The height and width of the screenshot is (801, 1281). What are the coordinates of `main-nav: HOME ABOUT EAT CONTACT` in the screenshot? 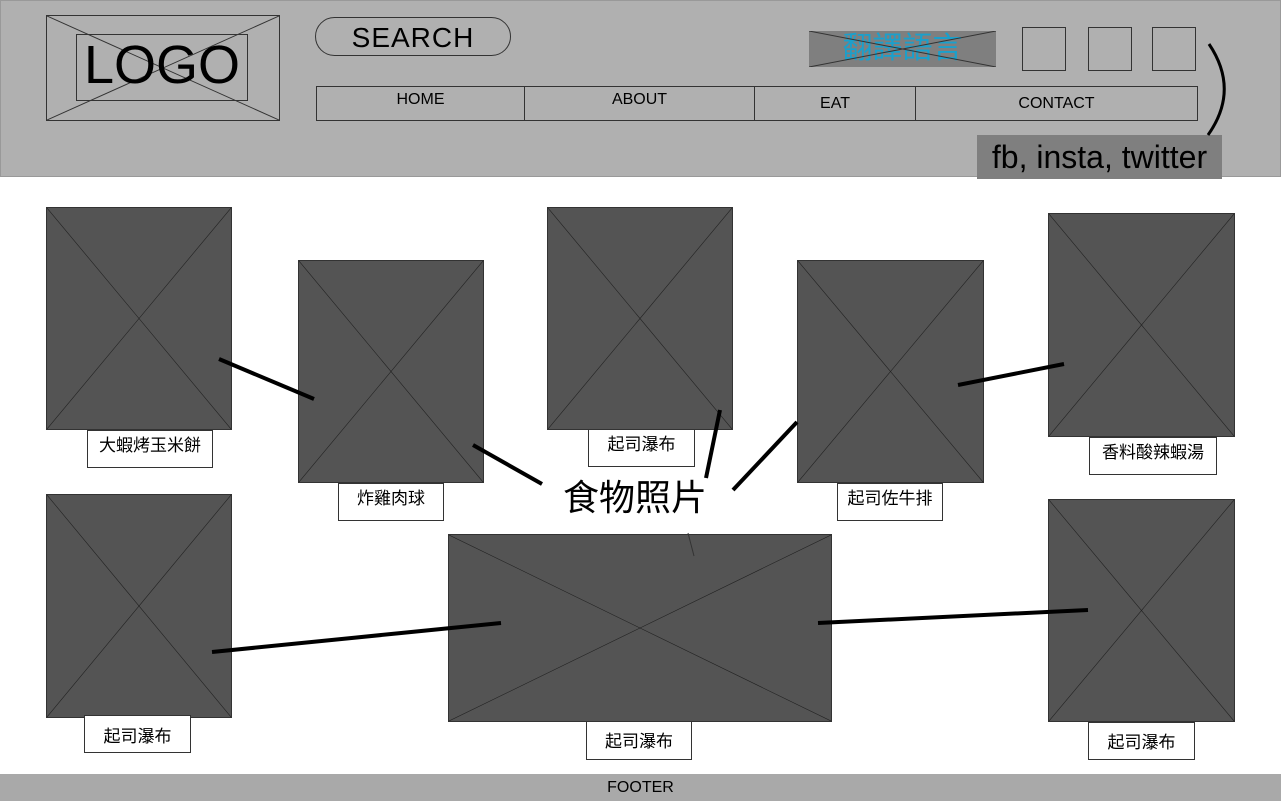 It's located at (757, 103).